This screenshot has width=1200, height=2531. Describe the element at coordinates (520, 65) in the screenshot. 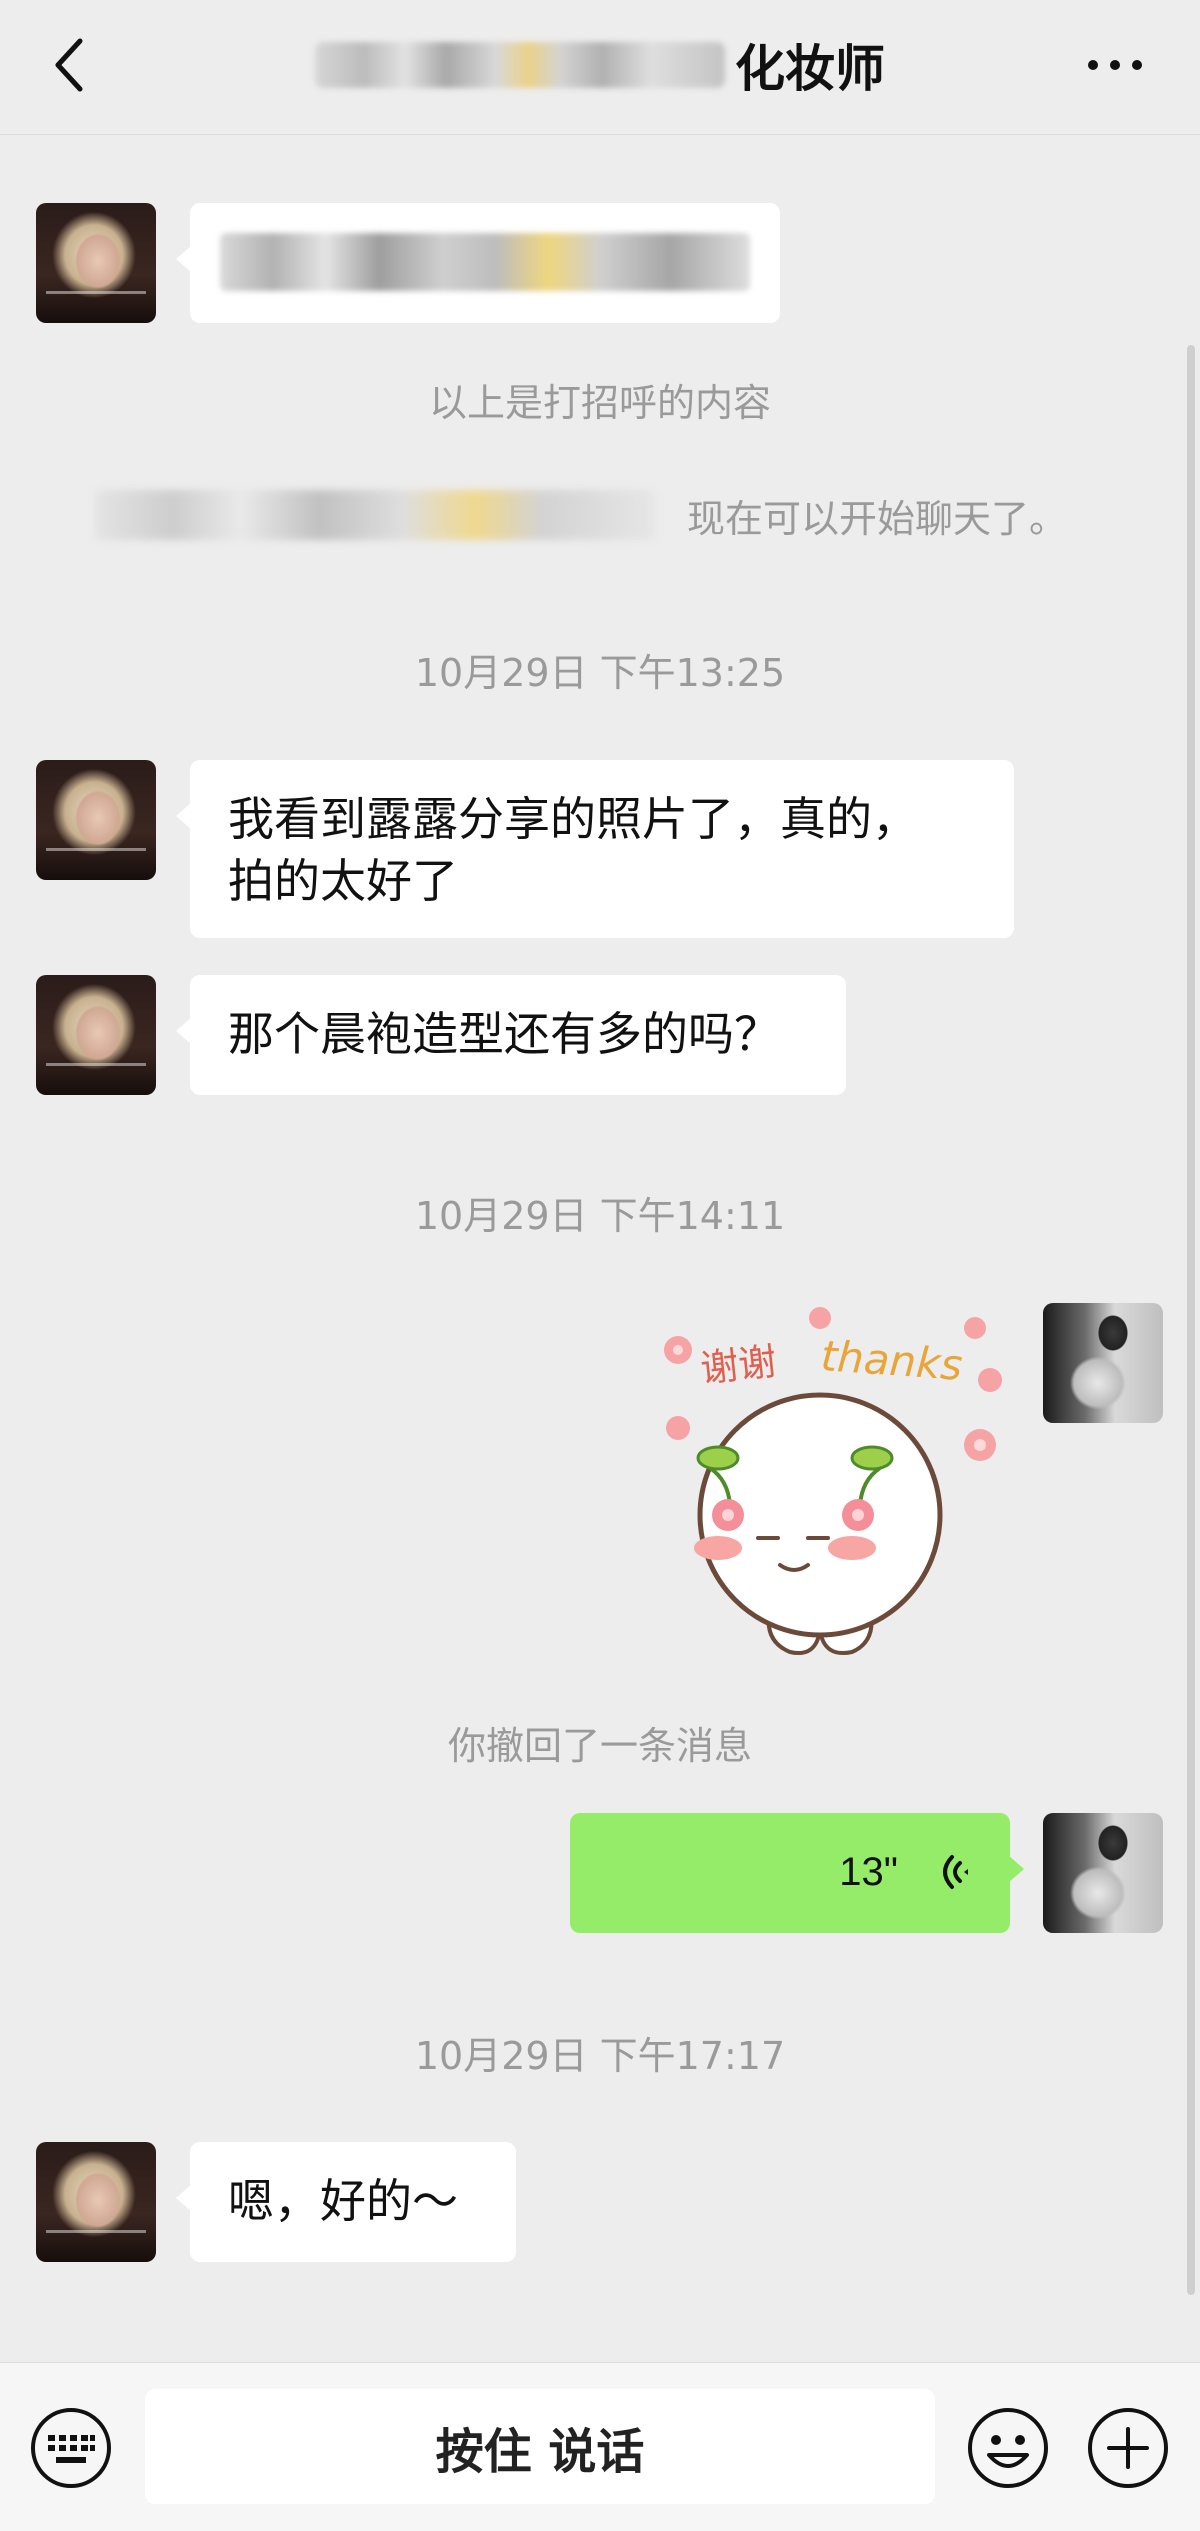

I see `redacted-title` at that location.